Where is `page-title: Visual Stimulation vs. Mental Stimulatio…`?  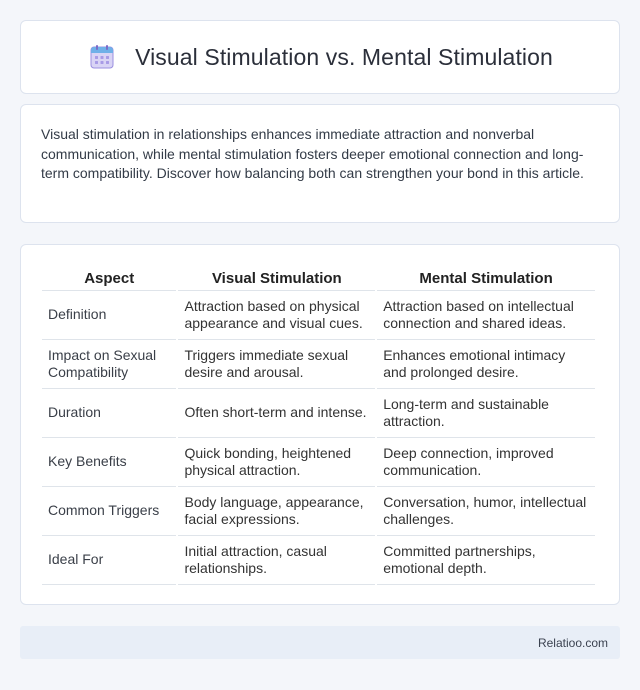 page-title: Visual Stimulation vs. Mental Stimulatio… is located at coordinates (344, 56).